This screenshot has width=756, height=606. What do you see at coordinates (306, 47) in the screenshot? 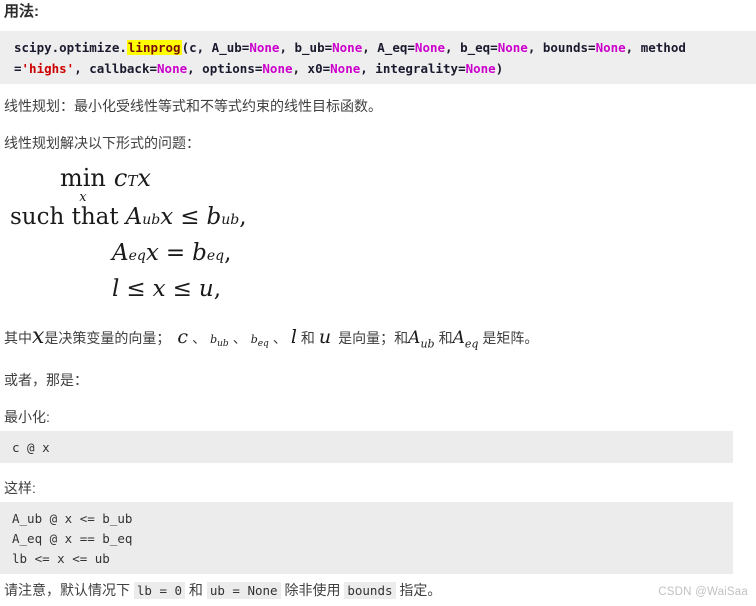
I see `signature-token-plain-2: , b_ub=` at bounding box center [306, 47].